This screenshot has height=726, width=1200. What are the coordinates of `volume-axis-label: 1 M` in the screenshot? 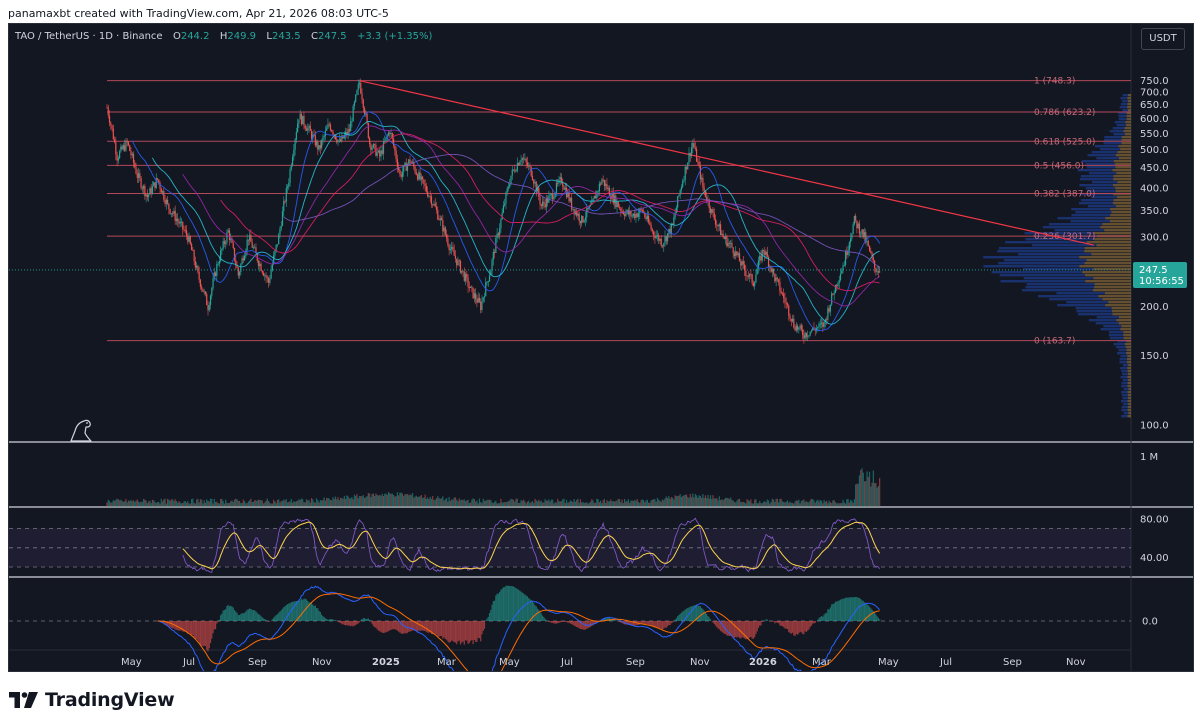 It's located at (1149, 457).